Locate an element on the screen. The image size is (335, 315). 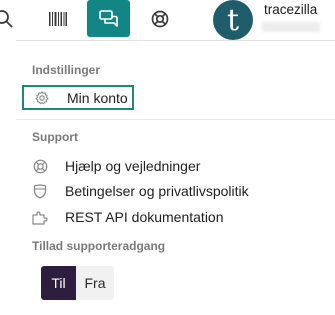
support-access-toggle: Til Fra is located at coordinates (77, 283).